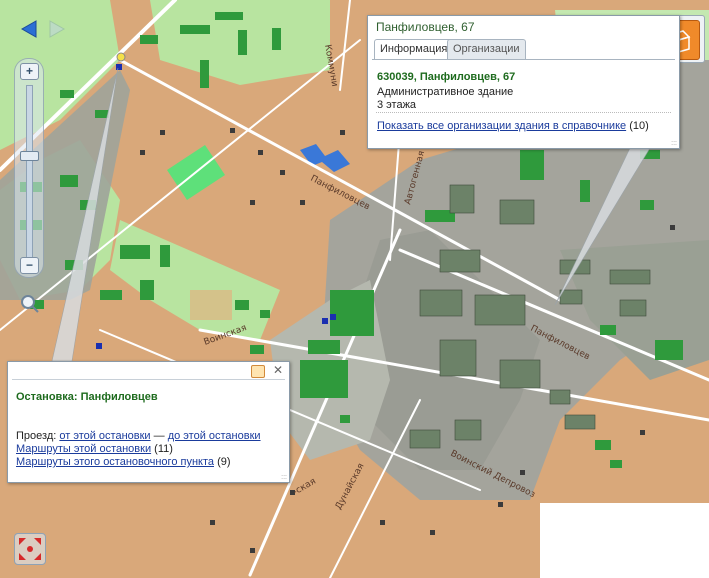 The height and width of the screenshot is (578, 709). What do you see at coordinates (224, 462) in the screenshot?
I see `routes-point-count: (9)` at bounding box center [224, 462].